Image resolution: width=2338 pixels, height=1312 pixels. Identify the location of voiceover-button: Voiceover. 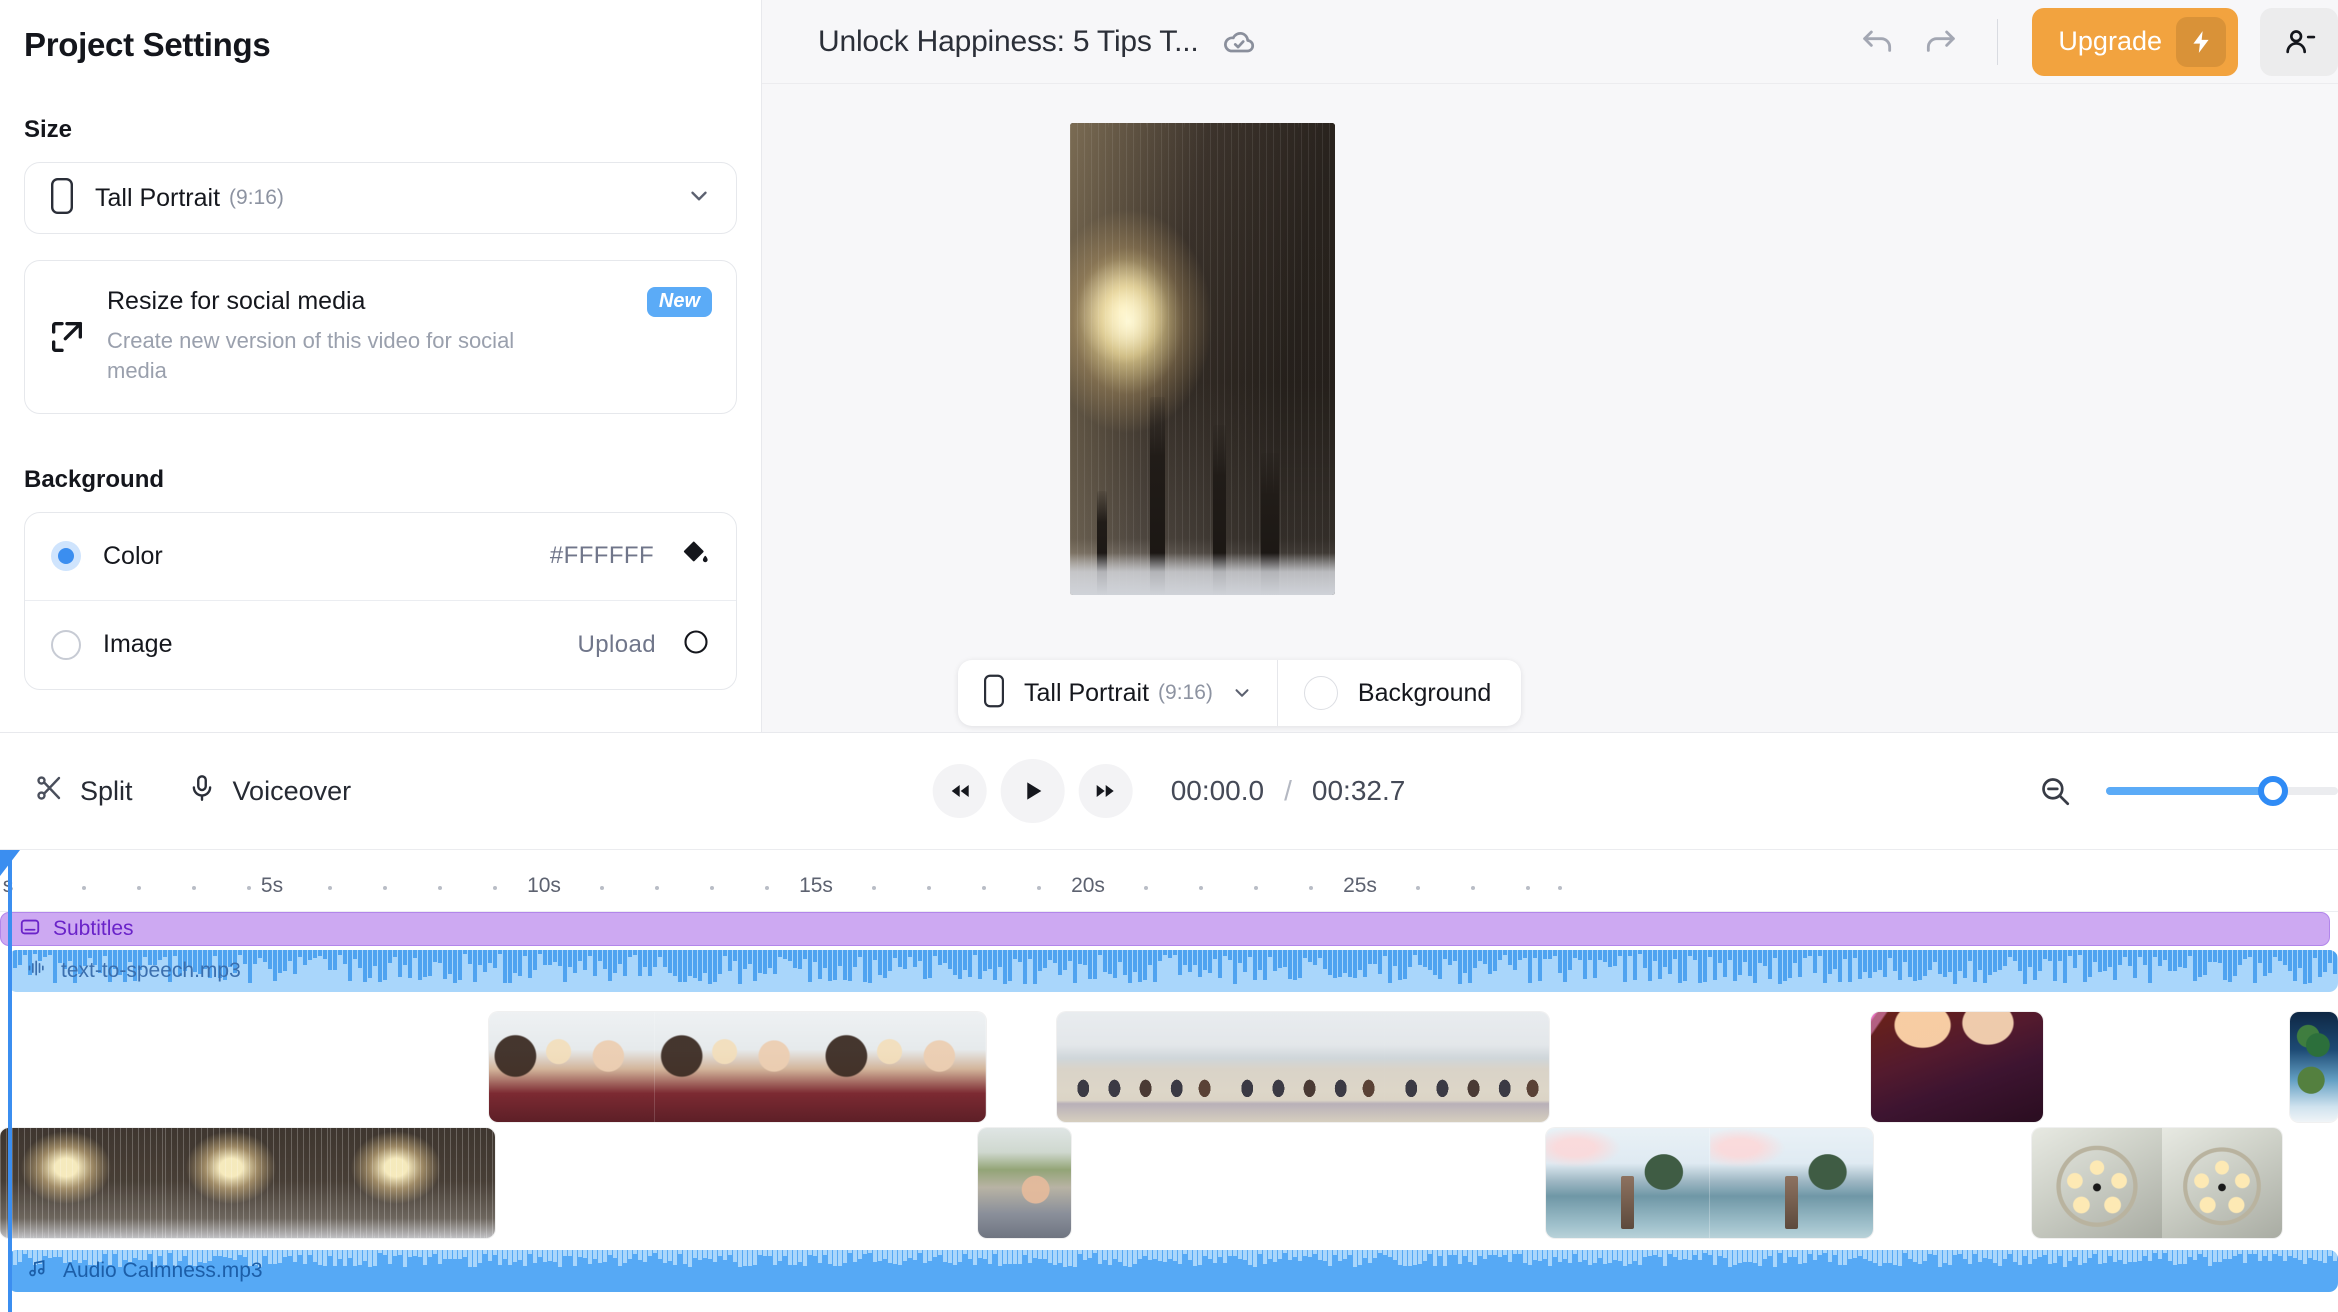
(269, 791).